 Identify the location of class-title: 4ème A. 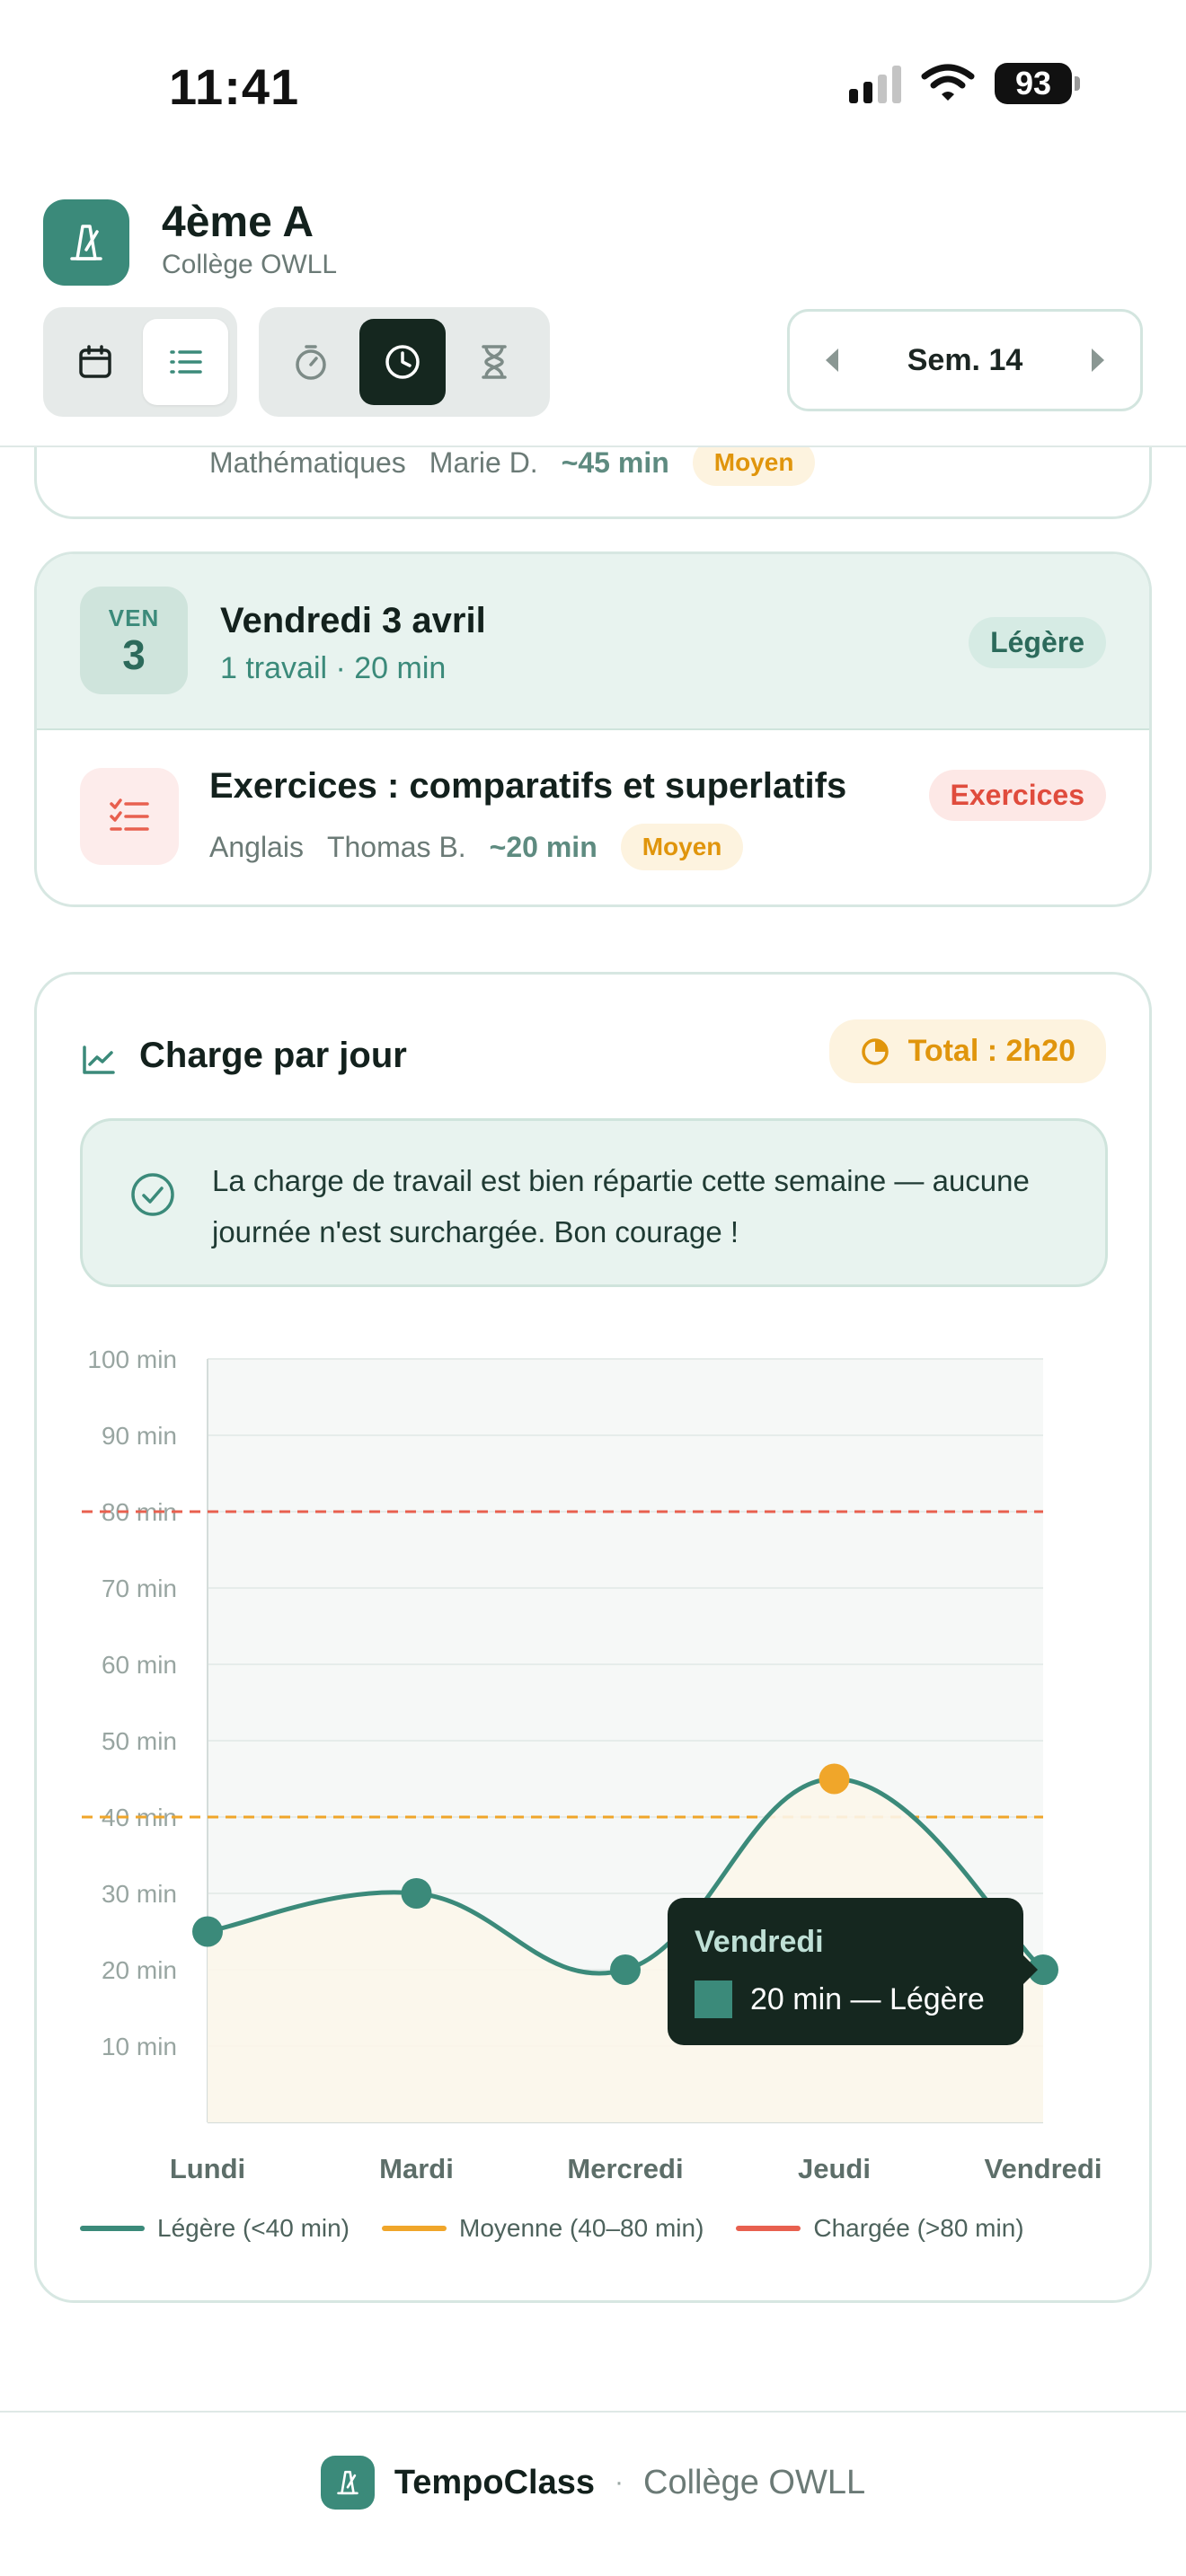
(238, 222).